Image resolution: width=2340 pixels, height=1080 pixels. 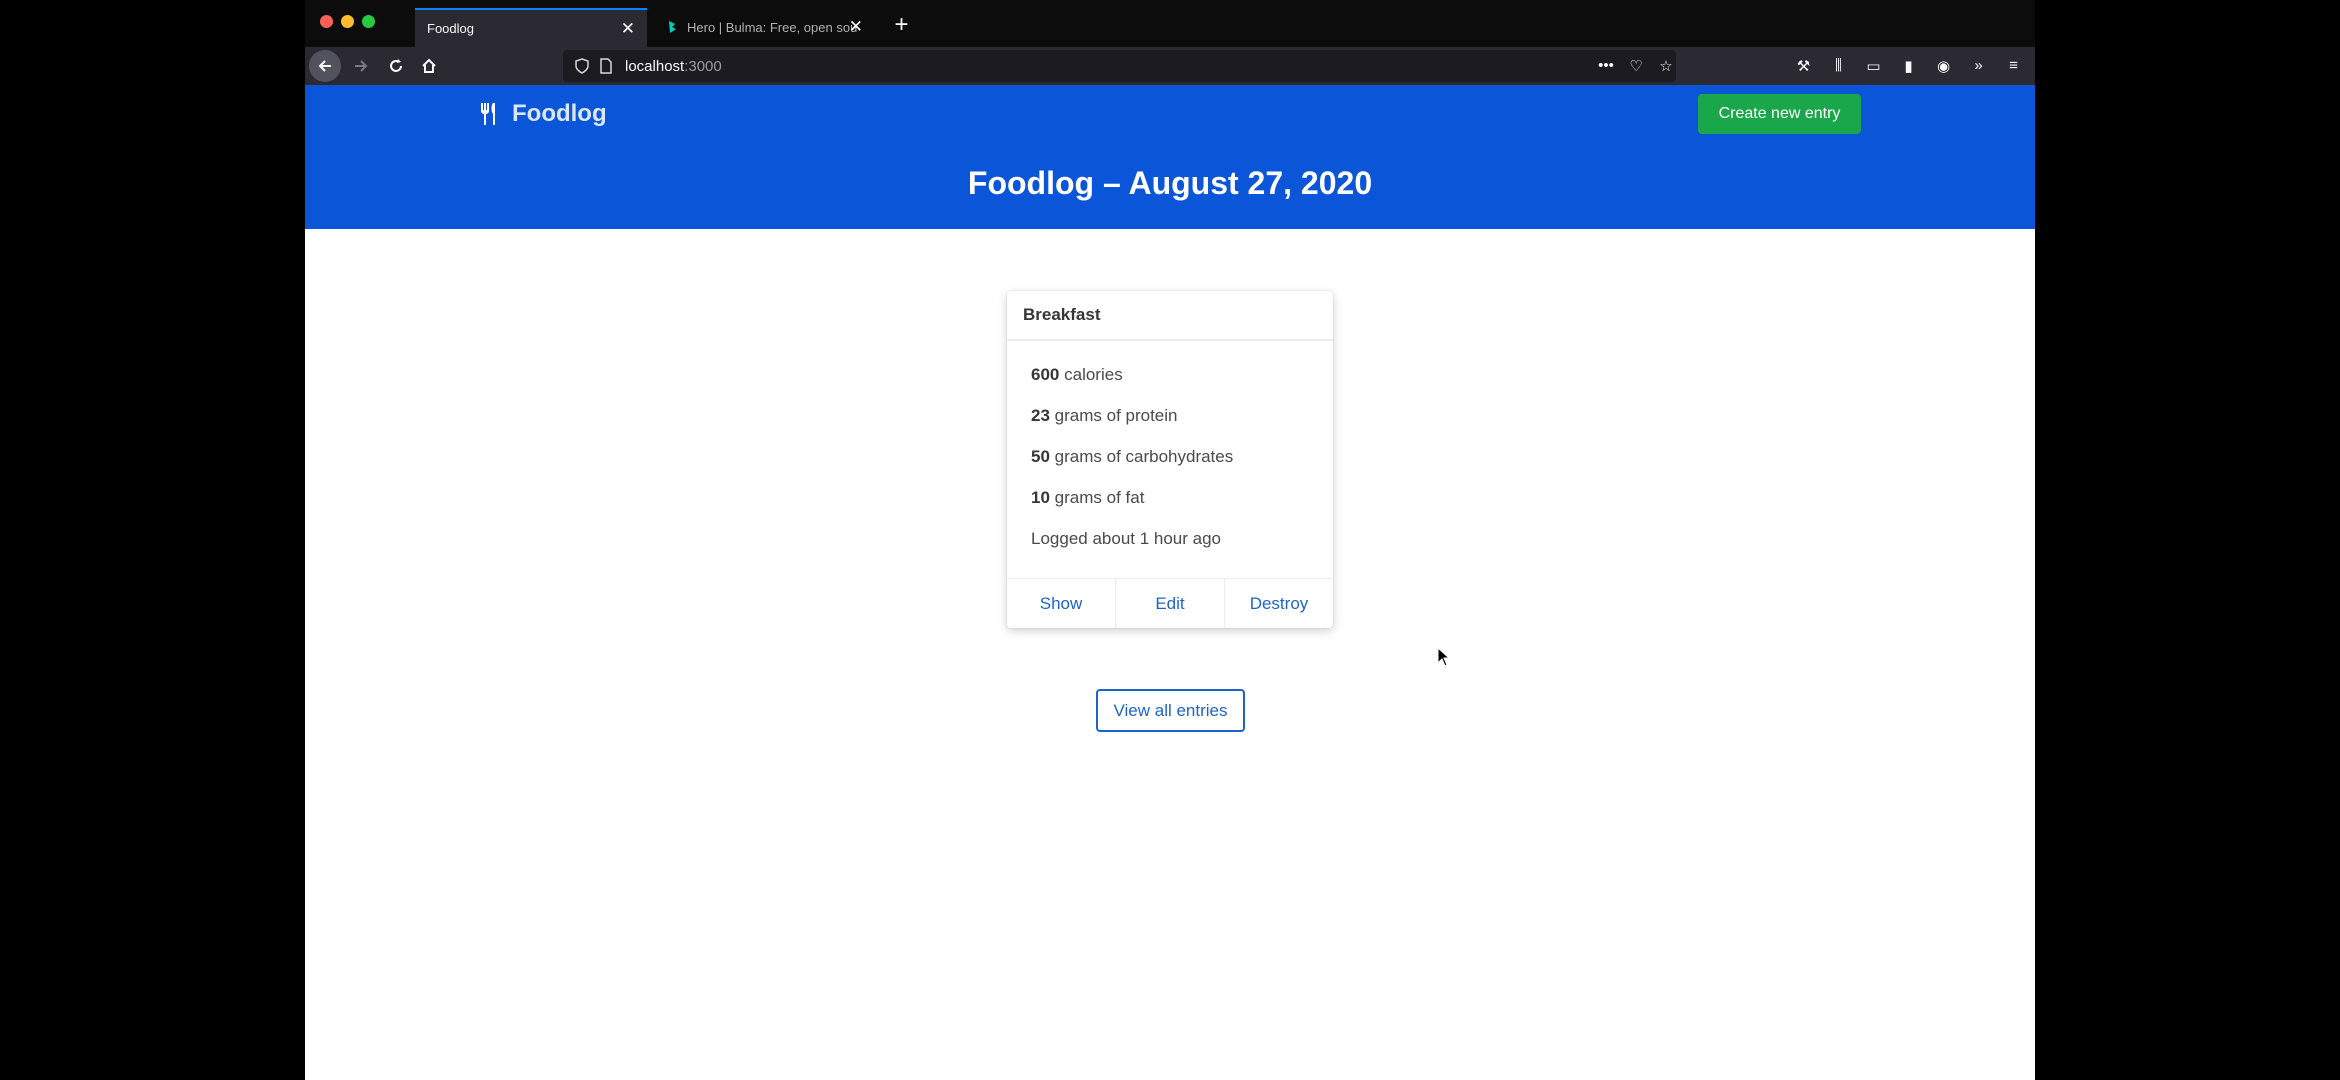 What do you see at coordinates (1061, 603) in the screenshot?
I see `show-link: Show` at bounding box center [1061, 603].